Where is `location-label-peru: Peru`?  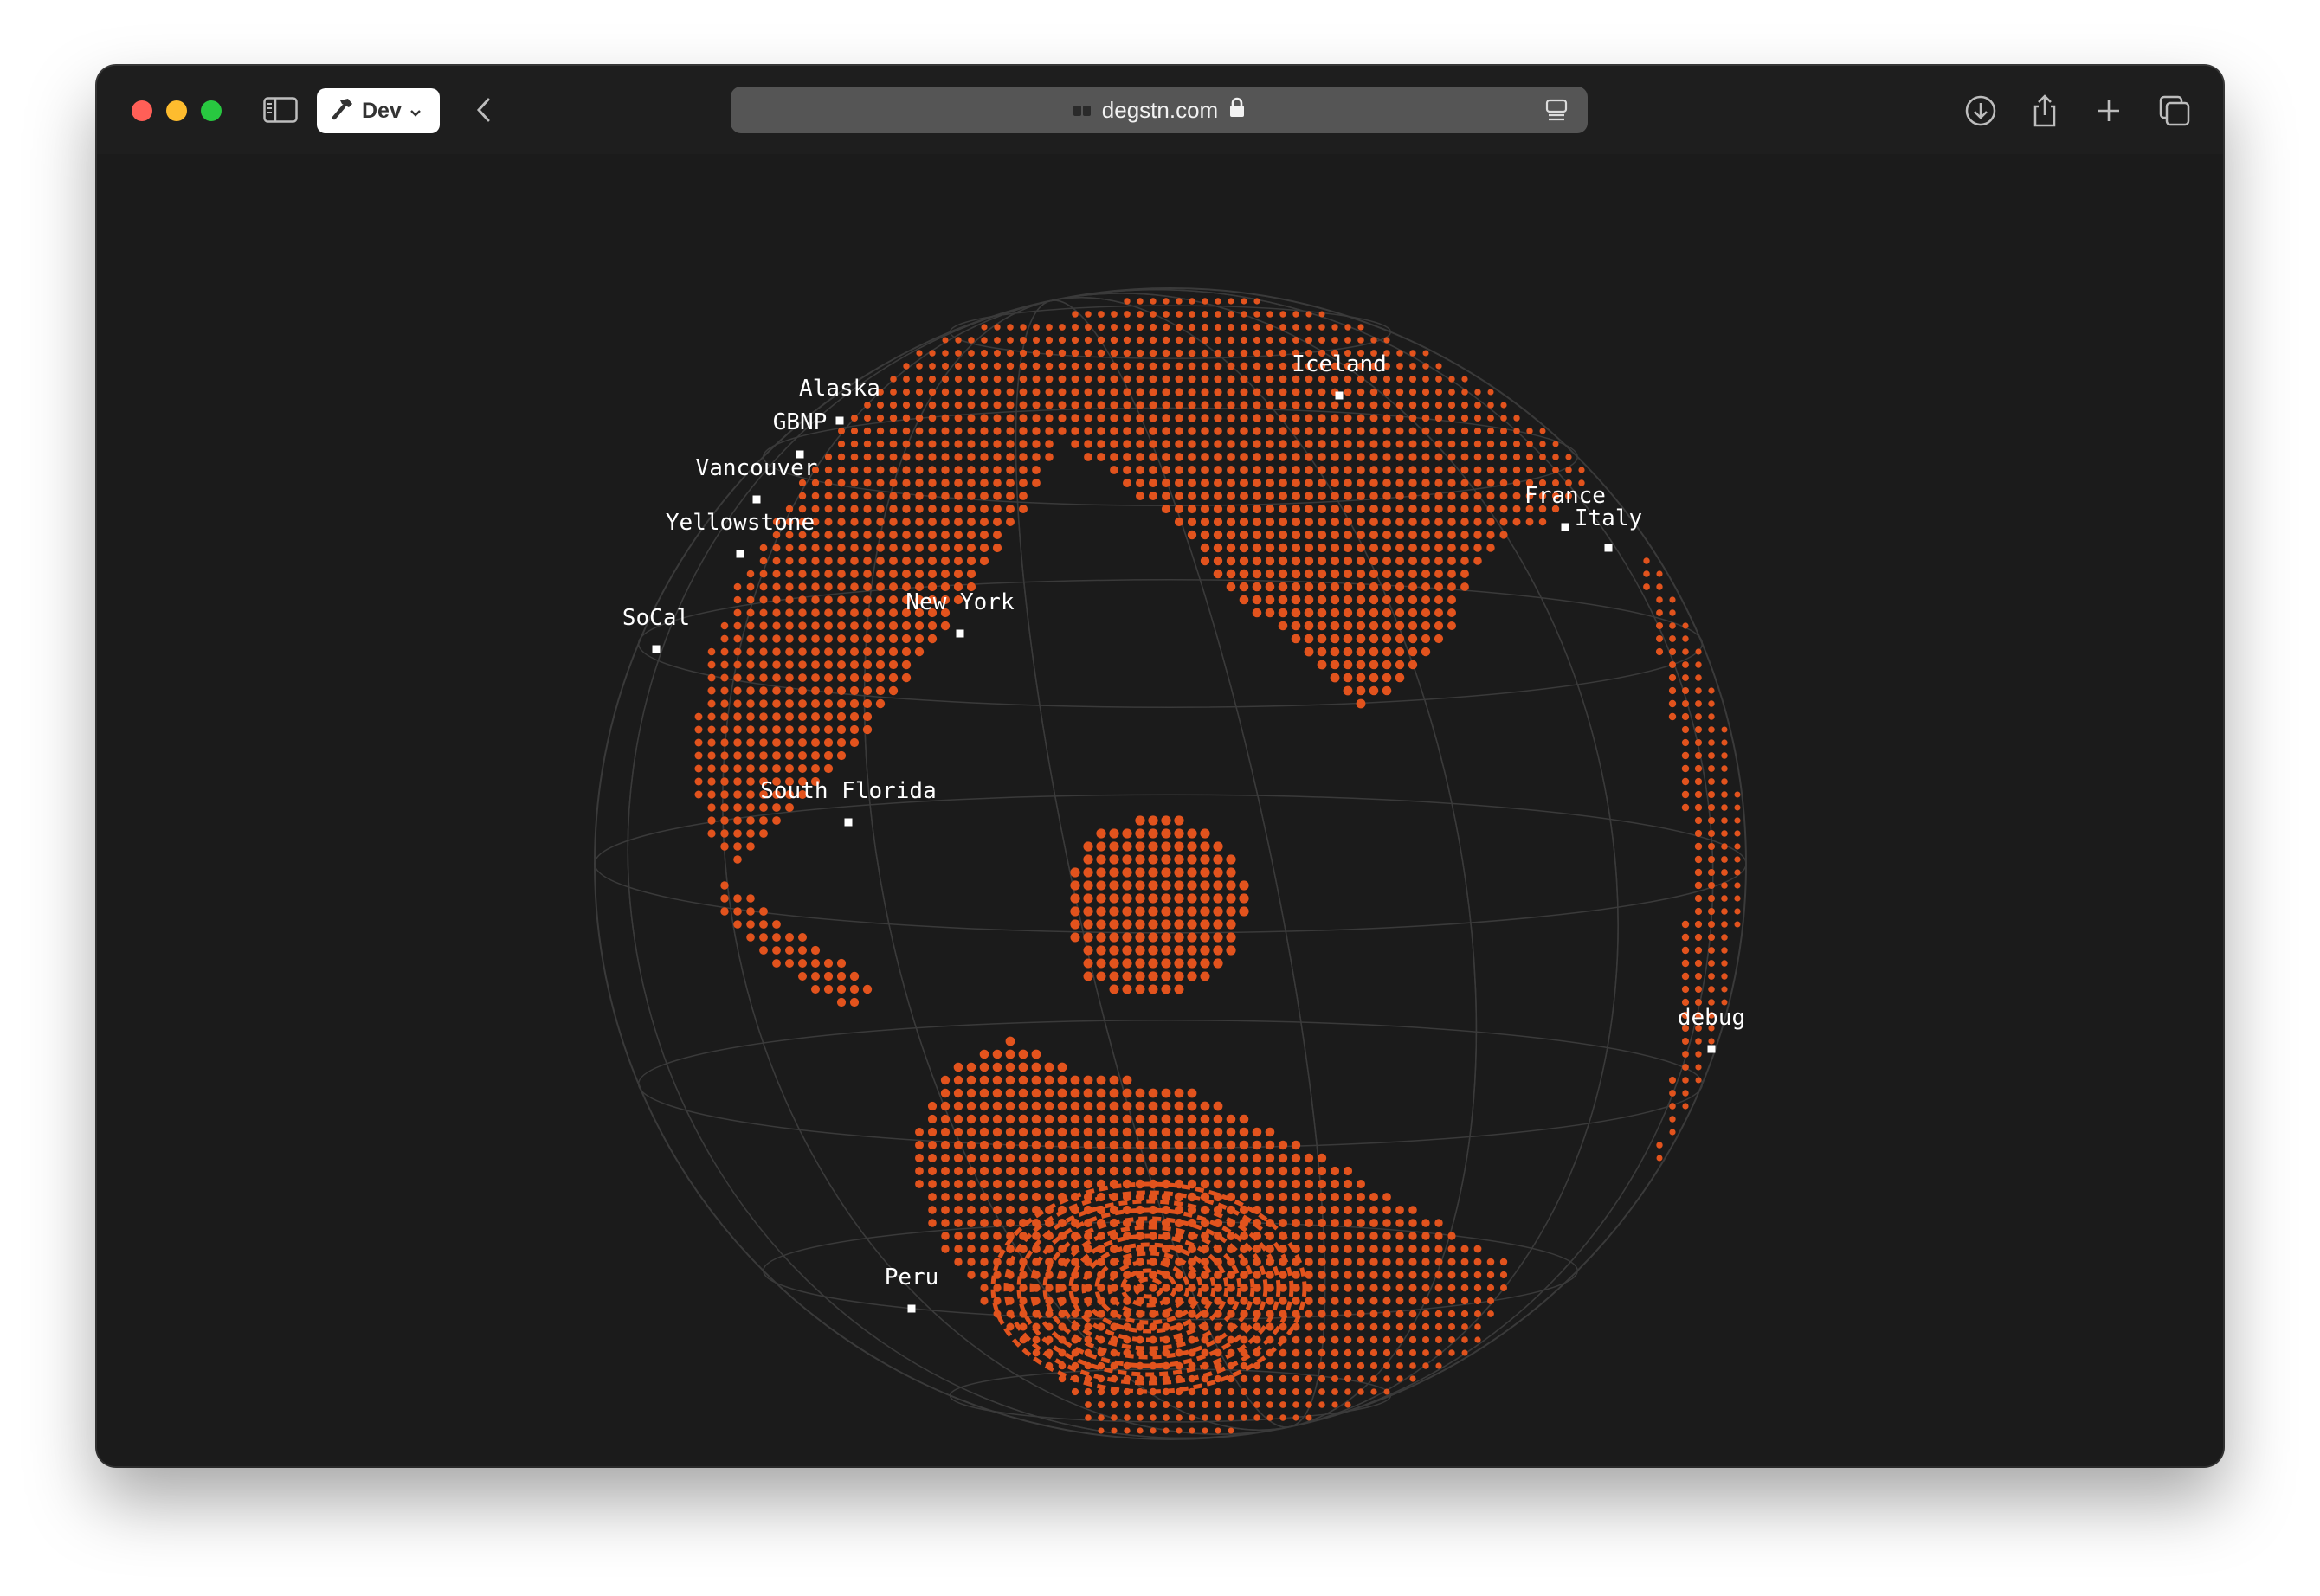
location-label-peru: Peru is located at coordinates (912, 1277).